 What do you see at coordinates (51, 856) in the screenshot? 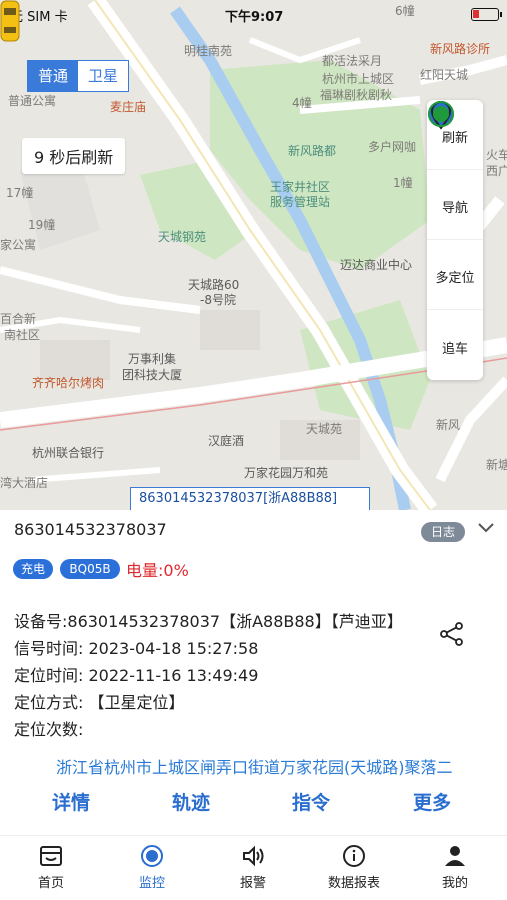
I see `store-icon` at bounding box center [51, 856].